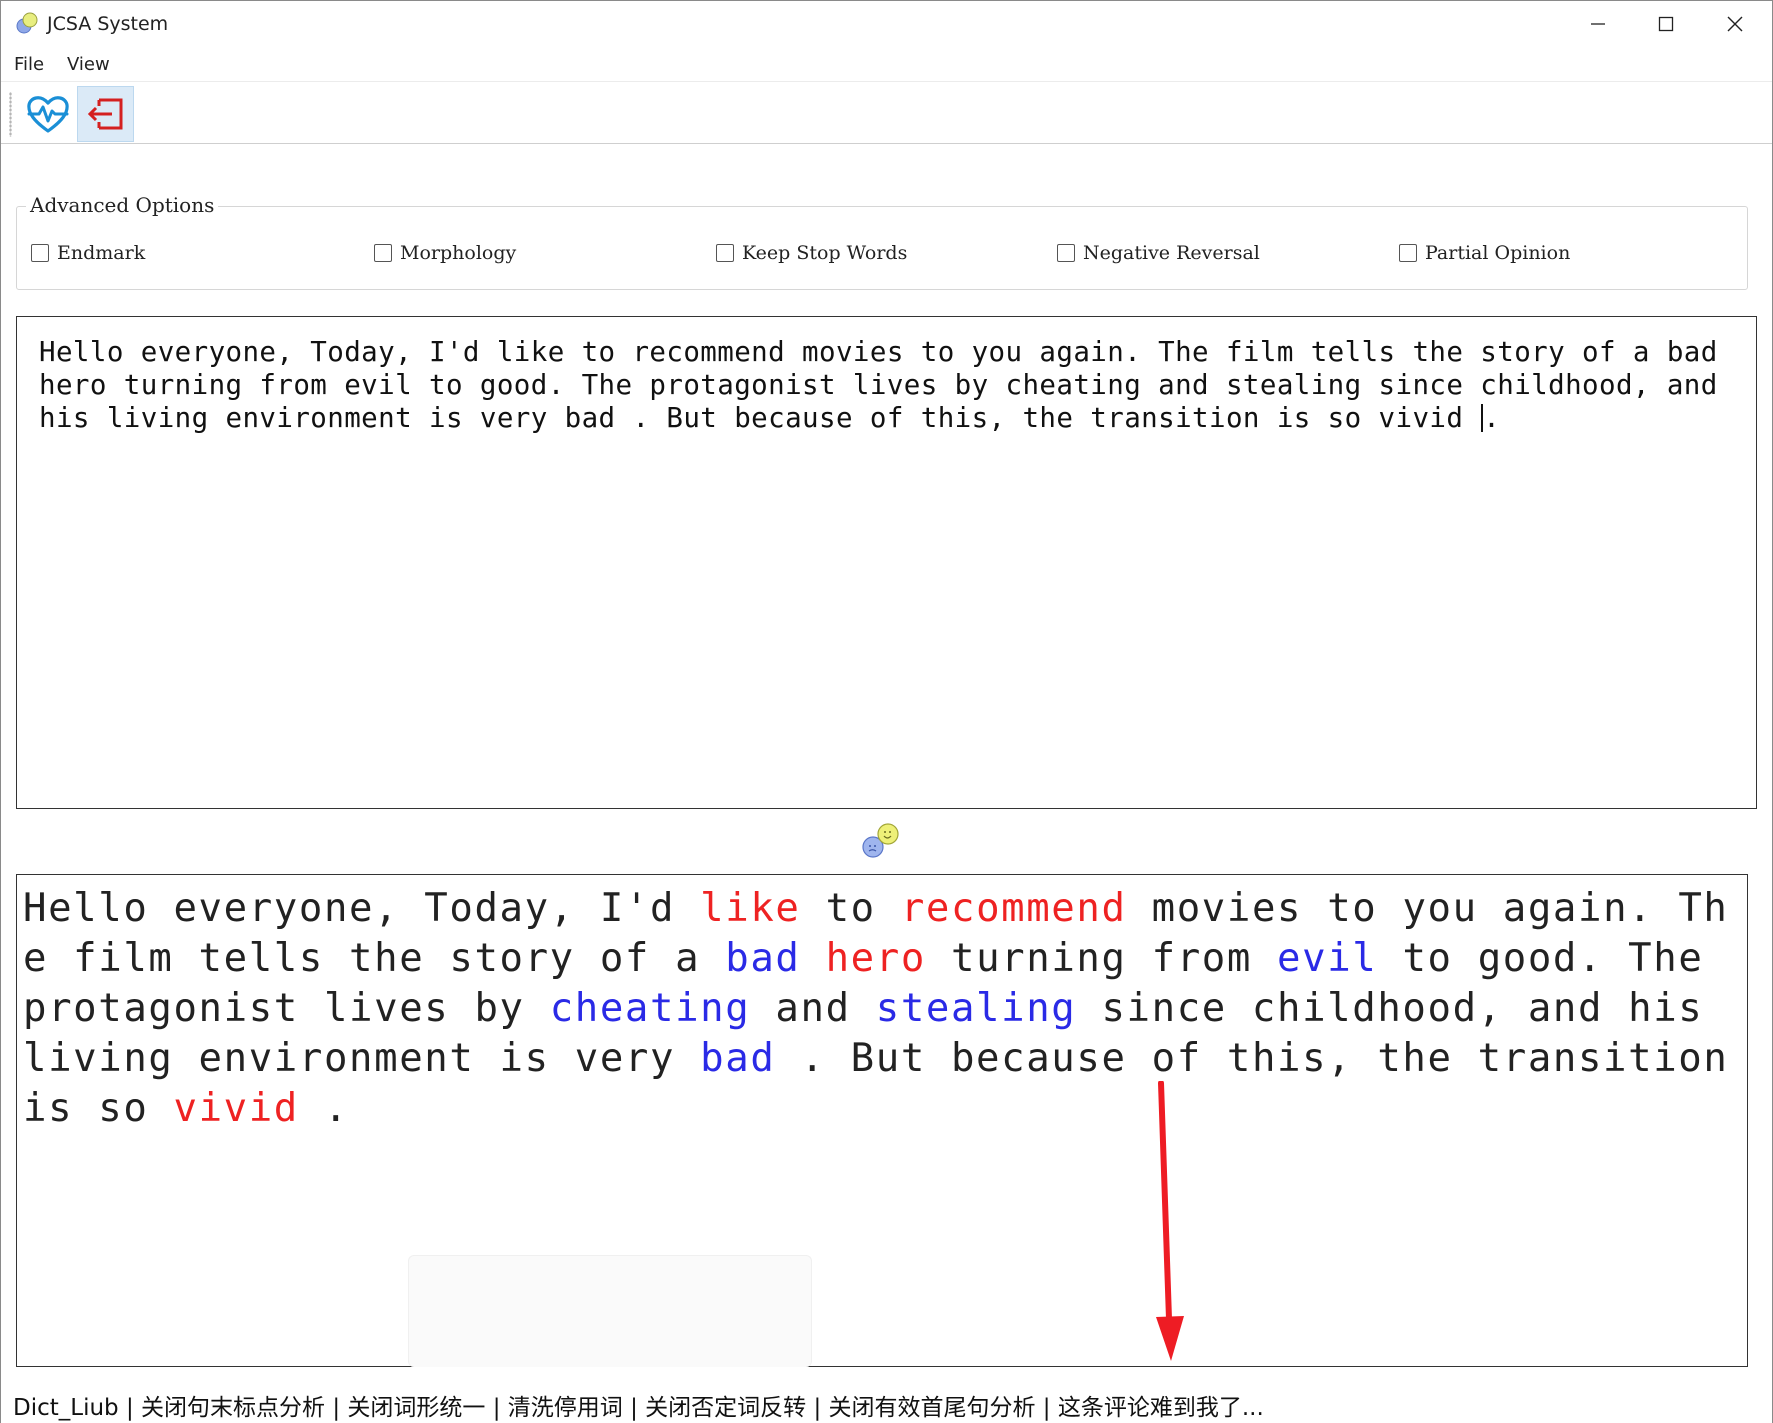 The width and height of the screenshot is (1773, 1423). What do you see at coordinates (27, 23) in the screenshot?
I see `app-logo-icon` at bounding box center [27, 23].